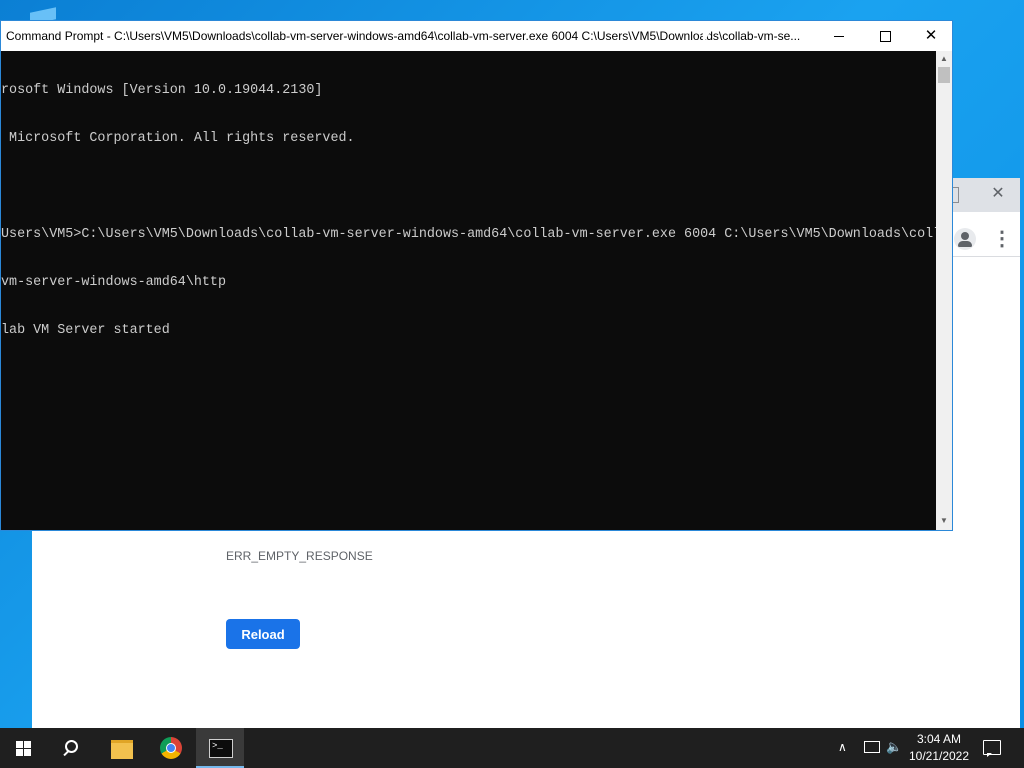  What do you see at coordinates (992, 748) in the screenshot?
I see `notification-icon` at bounding box center [992, 748].